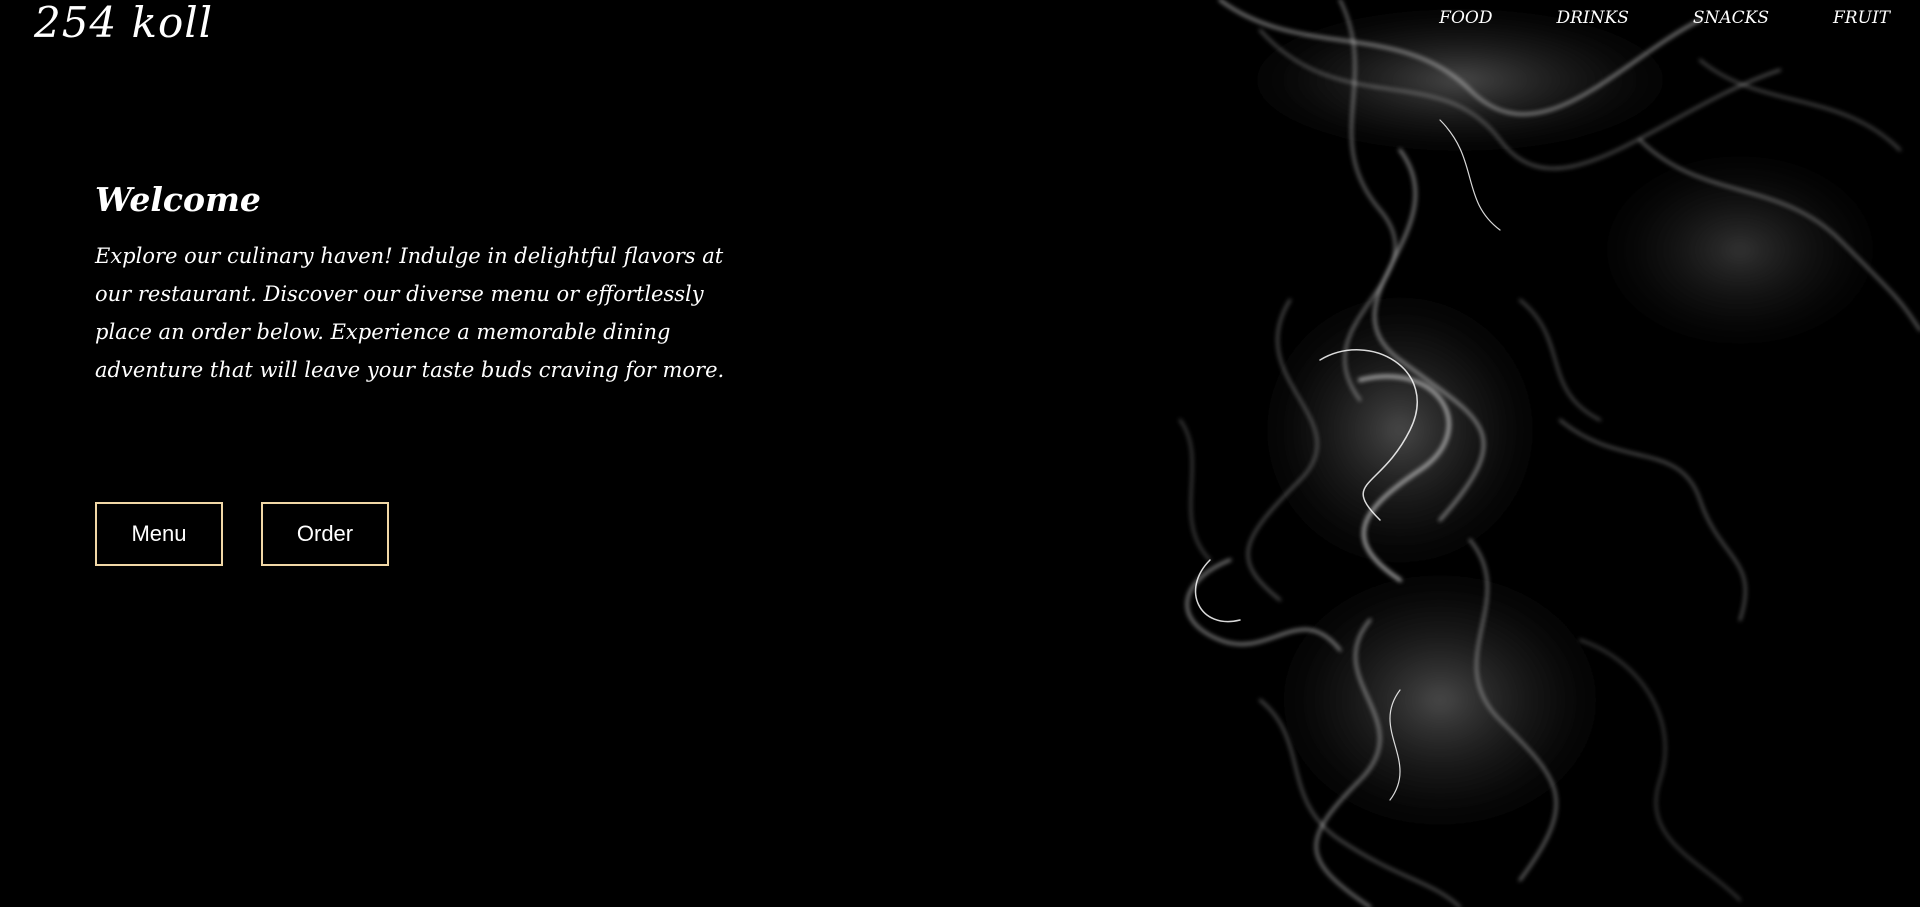  What do you see at coordinates (1632, 18) in the screenshot?
I see `main-nav: FOOD DRINKS SNACKS FRUIT` at bounding box center [1632, 18].